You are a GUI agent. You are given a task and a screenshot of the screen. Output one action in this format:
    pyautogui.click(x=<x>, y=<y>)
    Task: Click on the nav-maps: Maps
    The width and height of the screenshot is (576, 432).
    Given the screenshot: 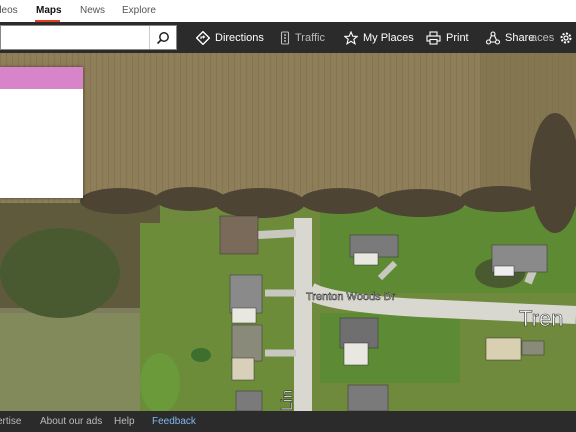 What is the action you would take?
    pyautogui.click(x=49, y=10)
    